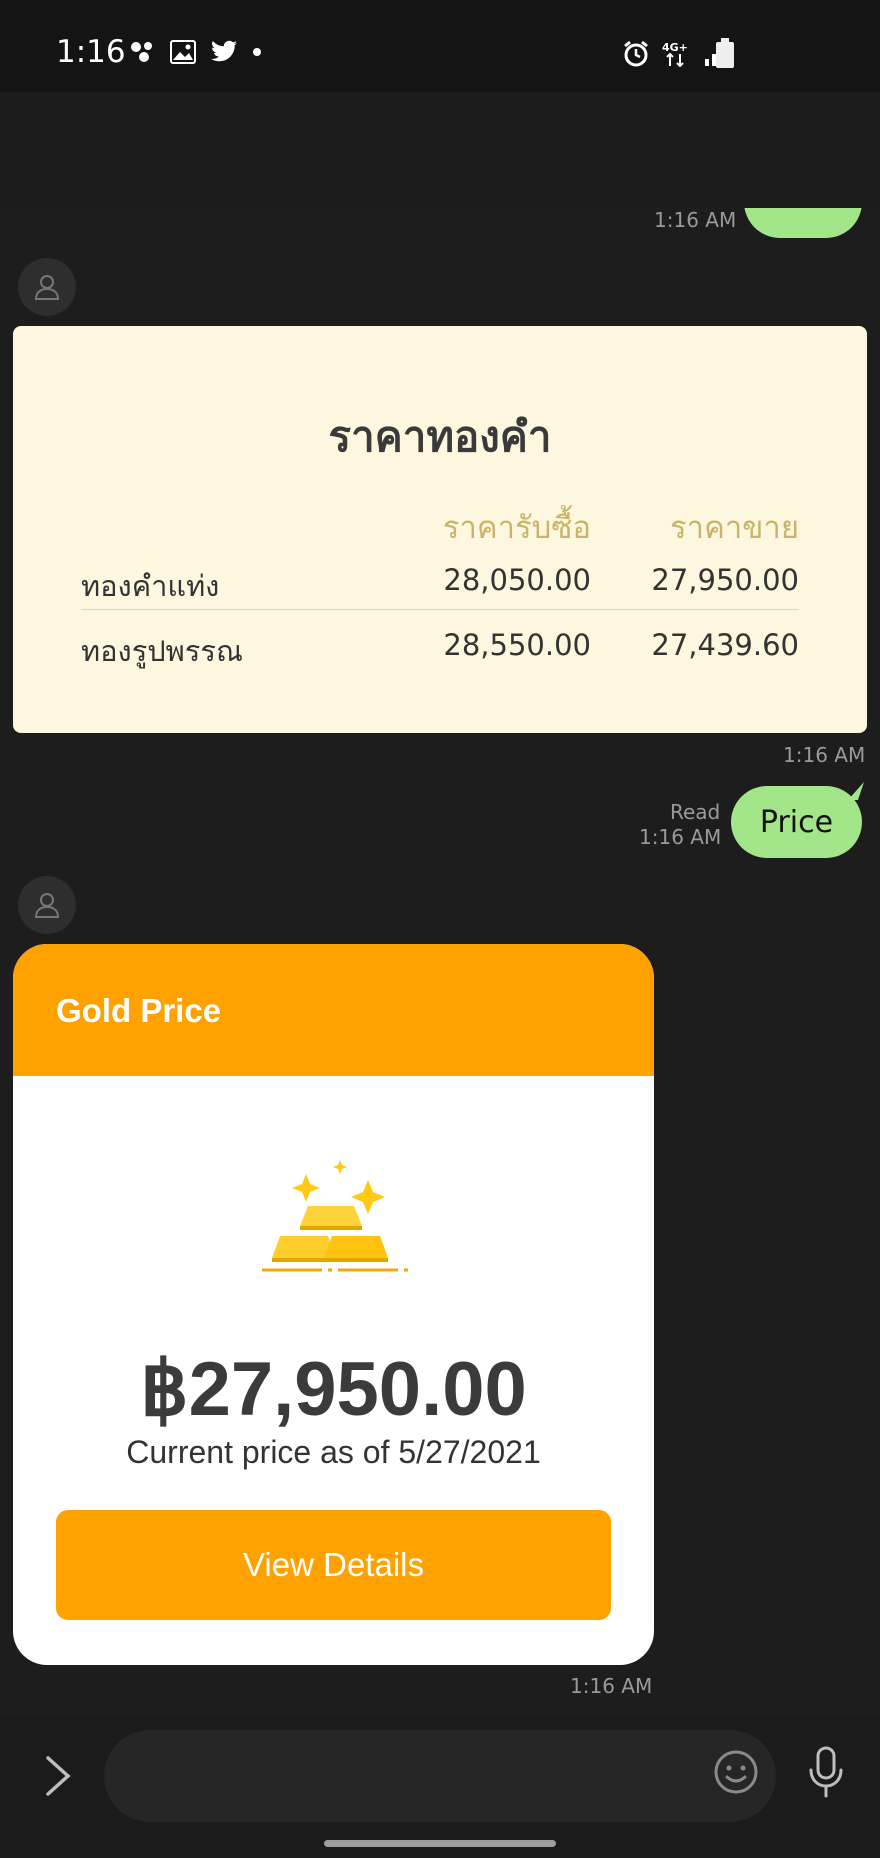 This screenshot has width=880, height=1858. I want to click on row-sell-price: 27,439.60, so click(725, 645).